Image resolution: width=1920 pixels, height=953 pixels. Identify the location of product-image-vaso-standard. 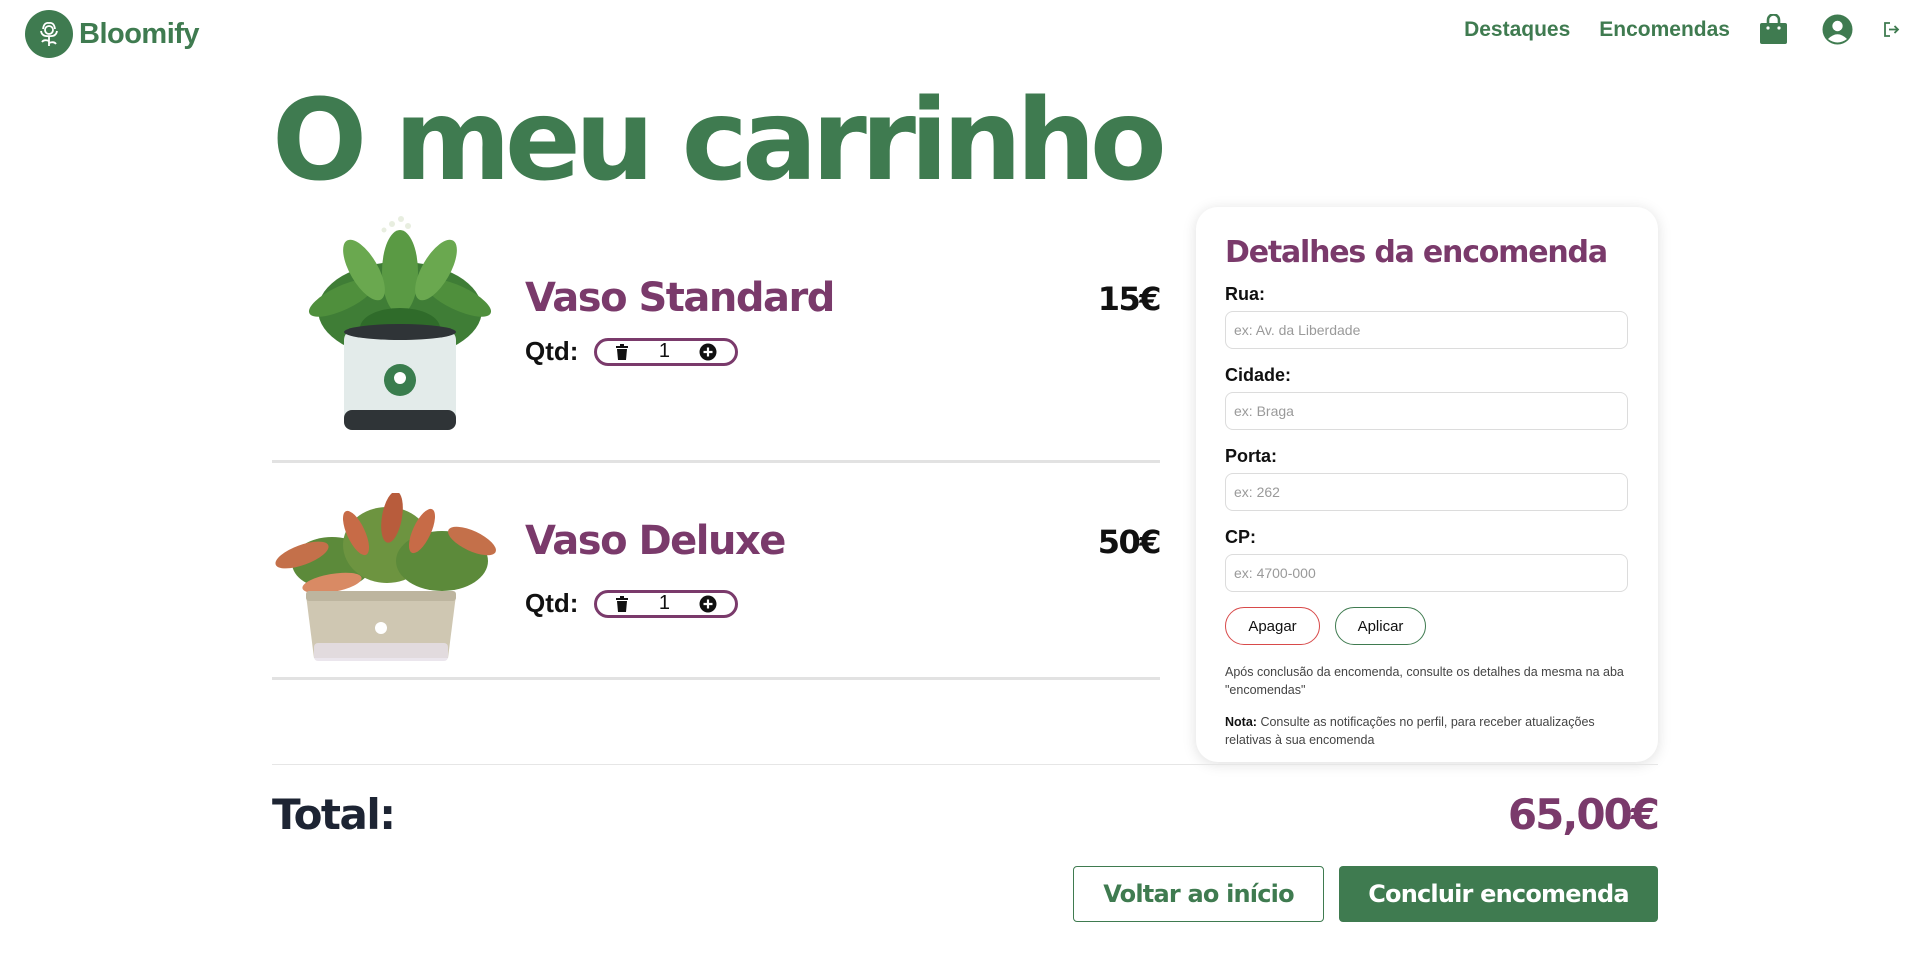
(400, 325).